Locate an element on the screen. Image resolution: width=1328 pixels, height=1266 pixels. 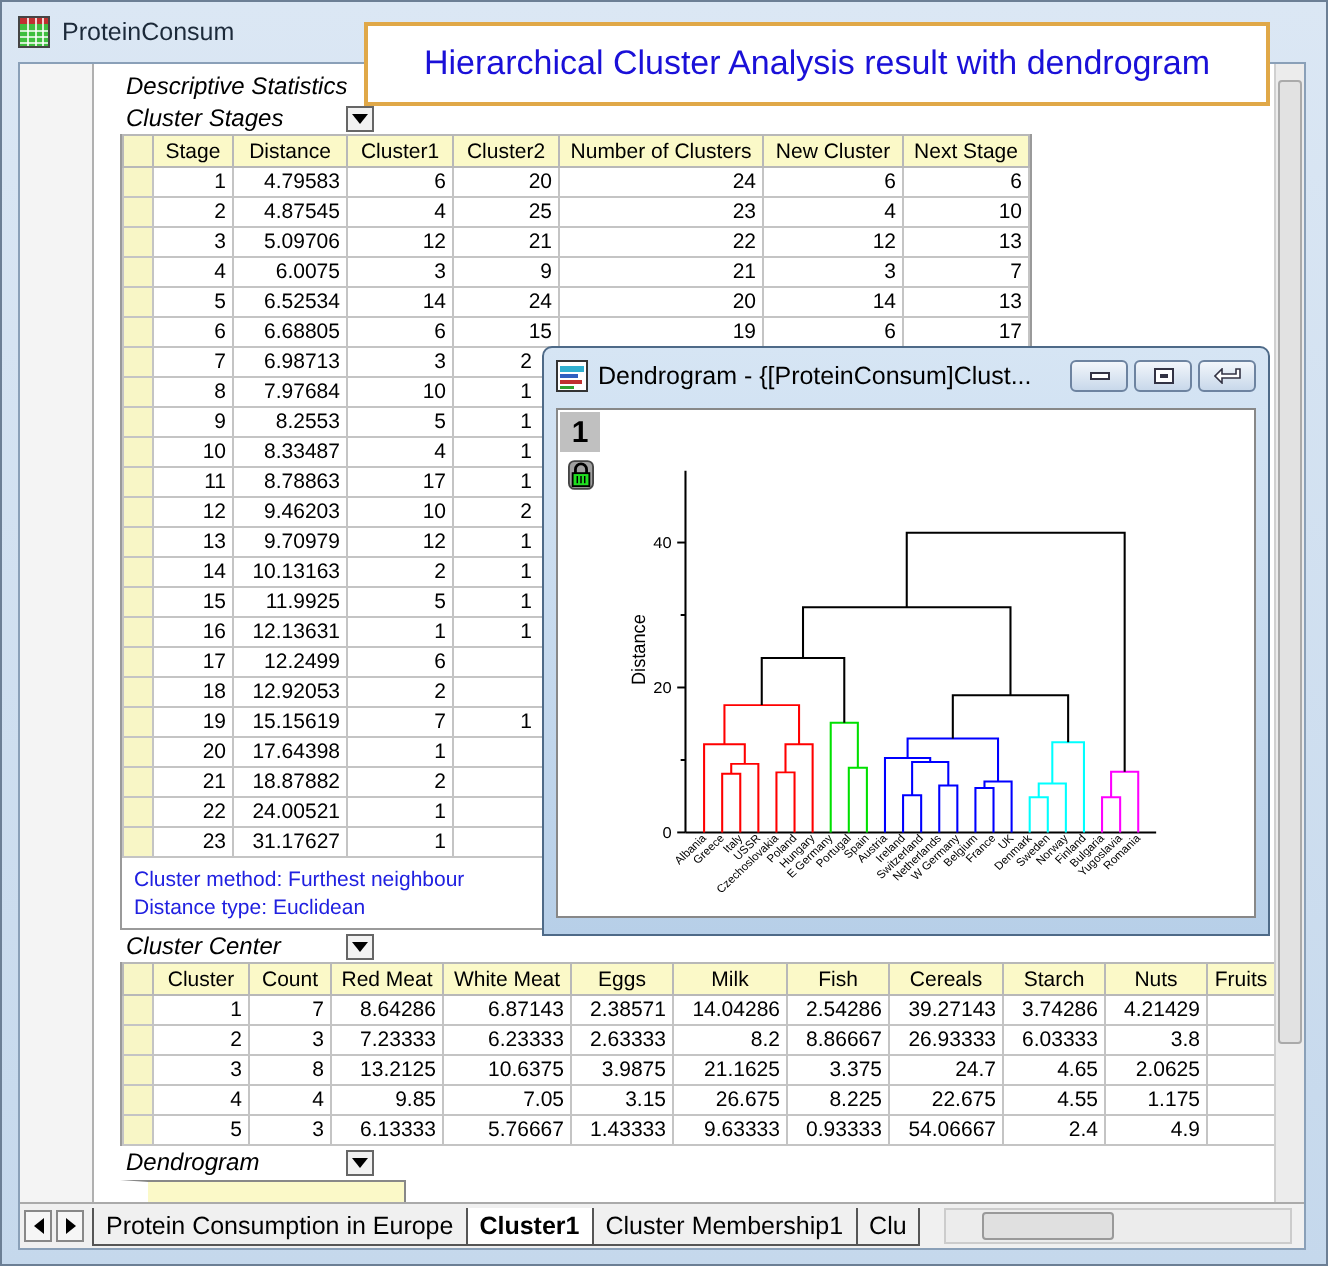
graph-icon is located at coordinates (572, 376).